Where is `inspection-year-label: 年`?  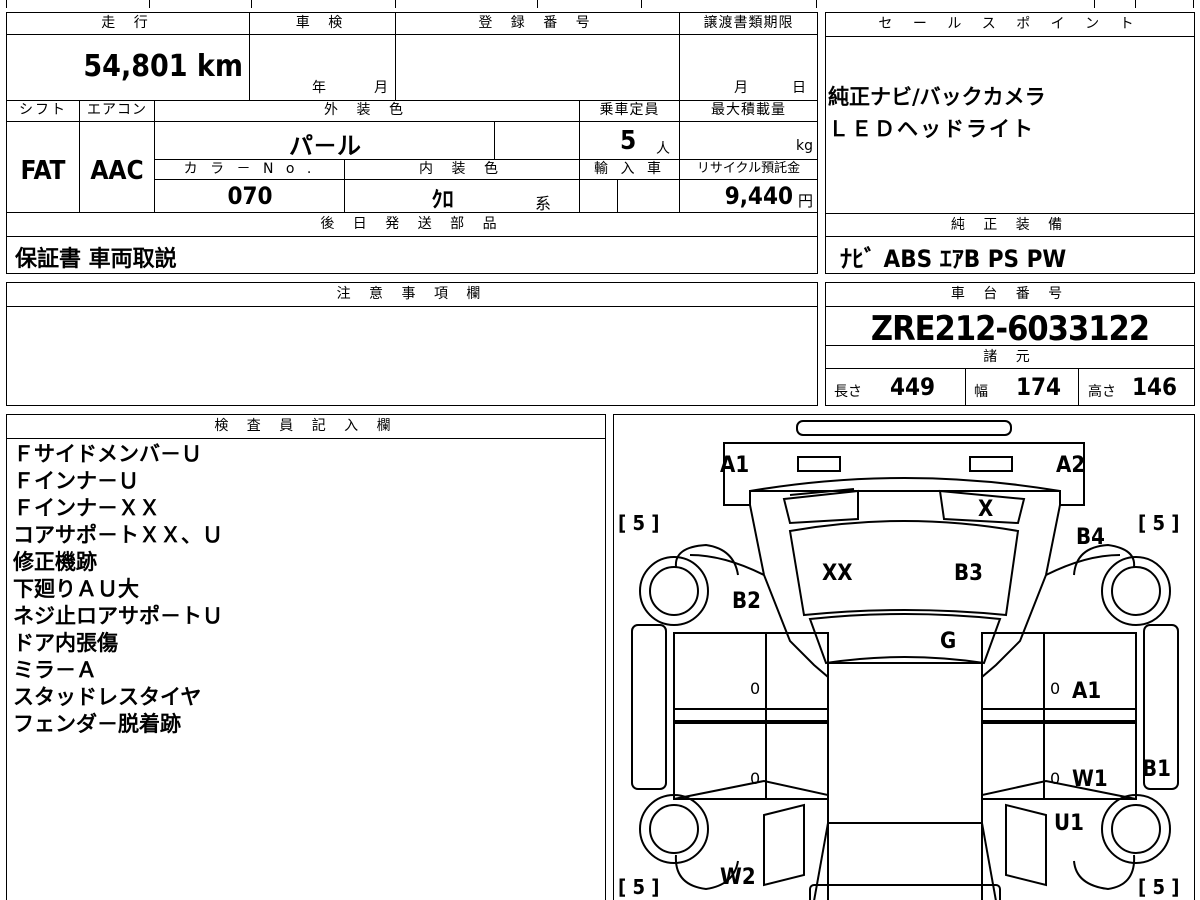
inspection-year-label: 年 is located at coordinates (319, 88).